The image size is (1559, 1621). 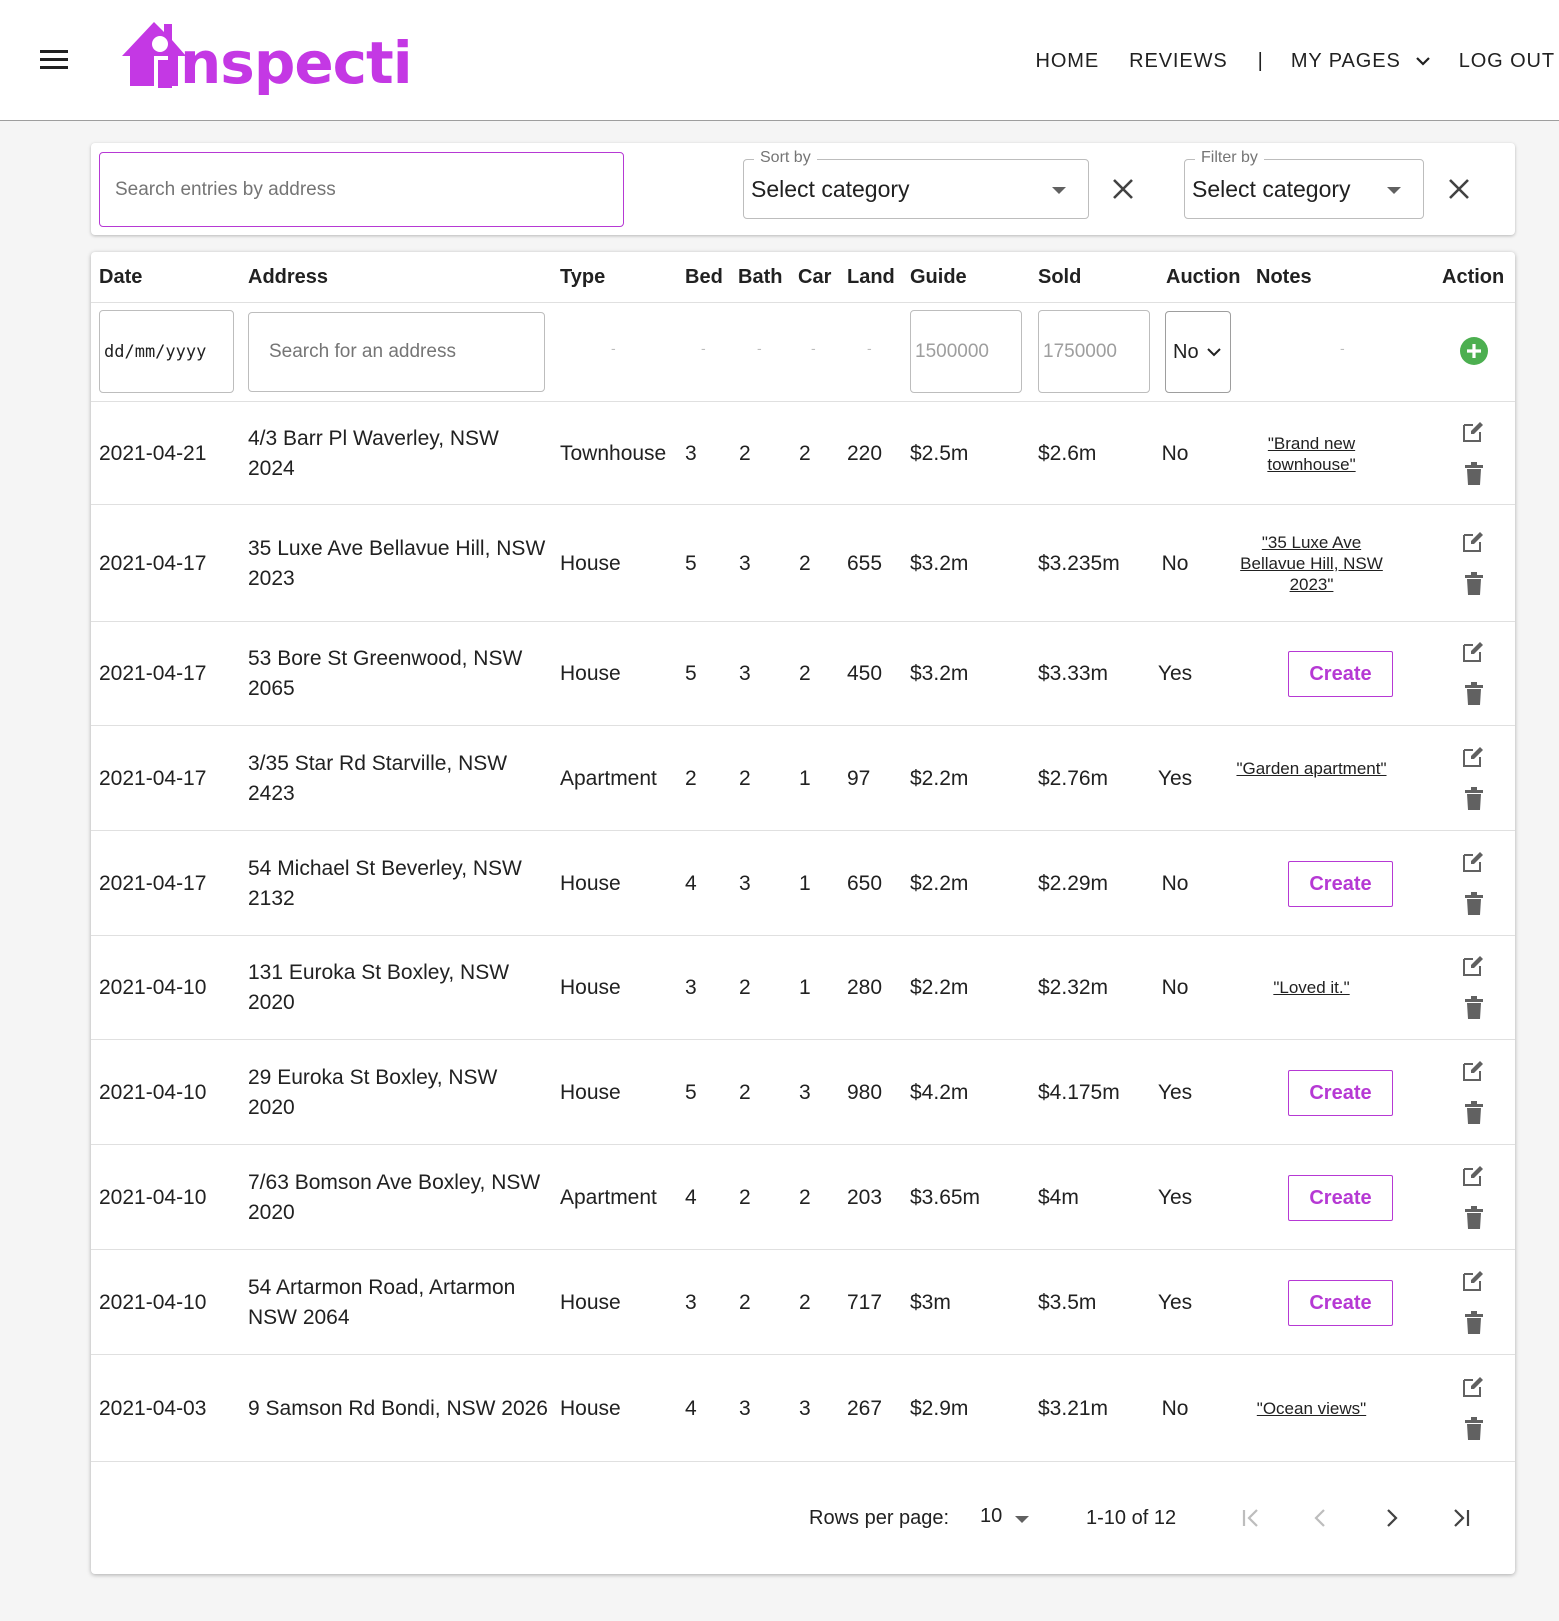 I want to click on clear-sort-icon, so click(x=1123, y=189).